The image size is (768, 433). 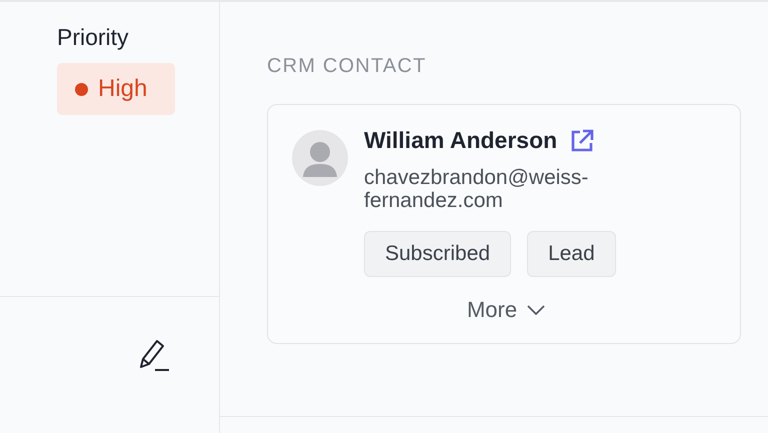 What do you see at coordinates (536, 310) in the screenshot?
I see `chevron-down-icon` at bounding box center [536, 310].